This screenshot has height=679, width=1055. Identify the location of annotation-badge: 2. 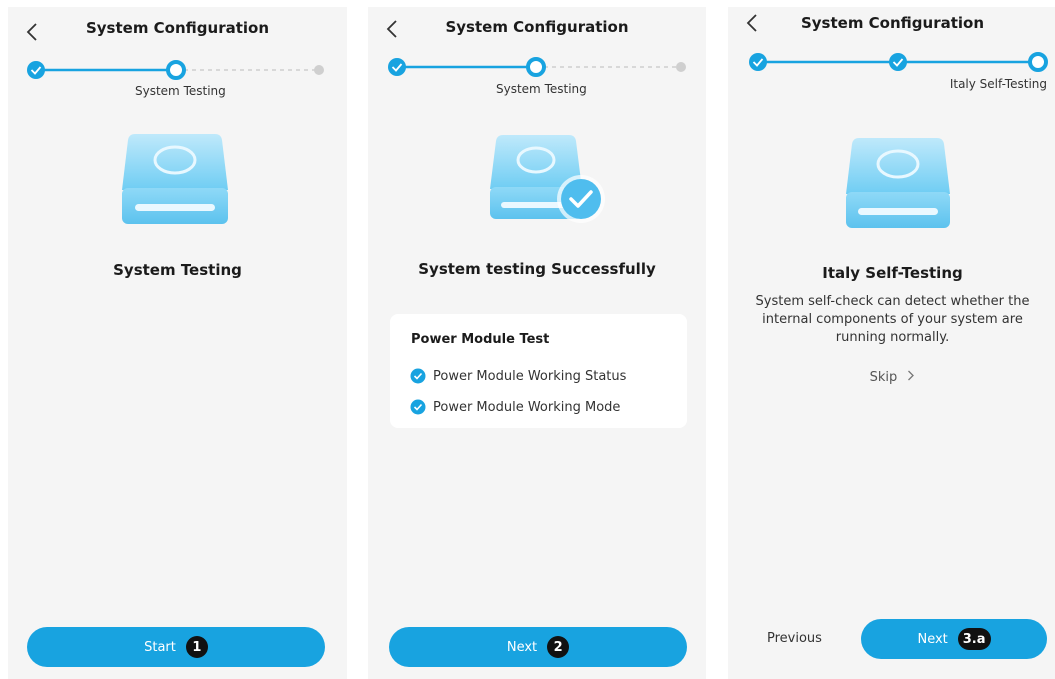
(558, 647).